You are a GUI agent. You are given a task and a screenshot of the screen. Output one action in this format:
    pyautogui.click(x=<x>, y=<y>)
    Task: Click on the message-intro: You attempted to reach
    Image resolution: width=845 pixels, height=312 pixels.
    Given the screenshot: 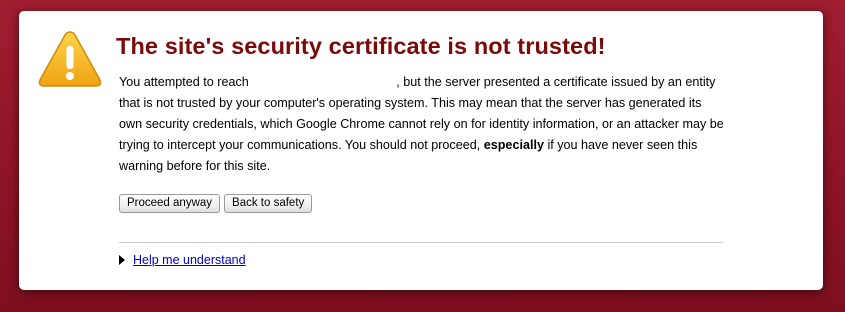 What is the action you would take?
    pyautogui.click(x=184, y=82)
    